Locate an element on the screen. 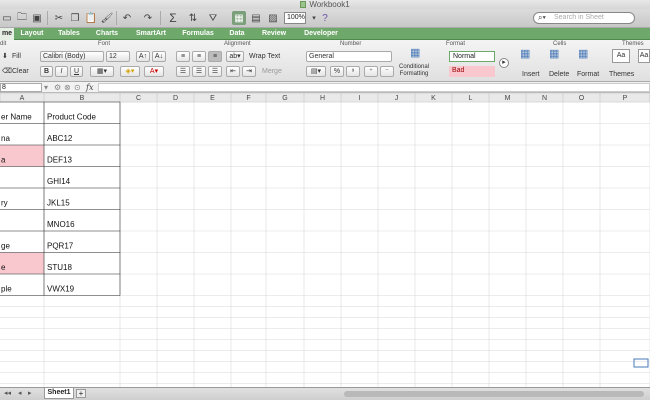 Image resolution: width=650 pixels, height=400 pixels. tab-home: me is located at coordinates (7, 34).